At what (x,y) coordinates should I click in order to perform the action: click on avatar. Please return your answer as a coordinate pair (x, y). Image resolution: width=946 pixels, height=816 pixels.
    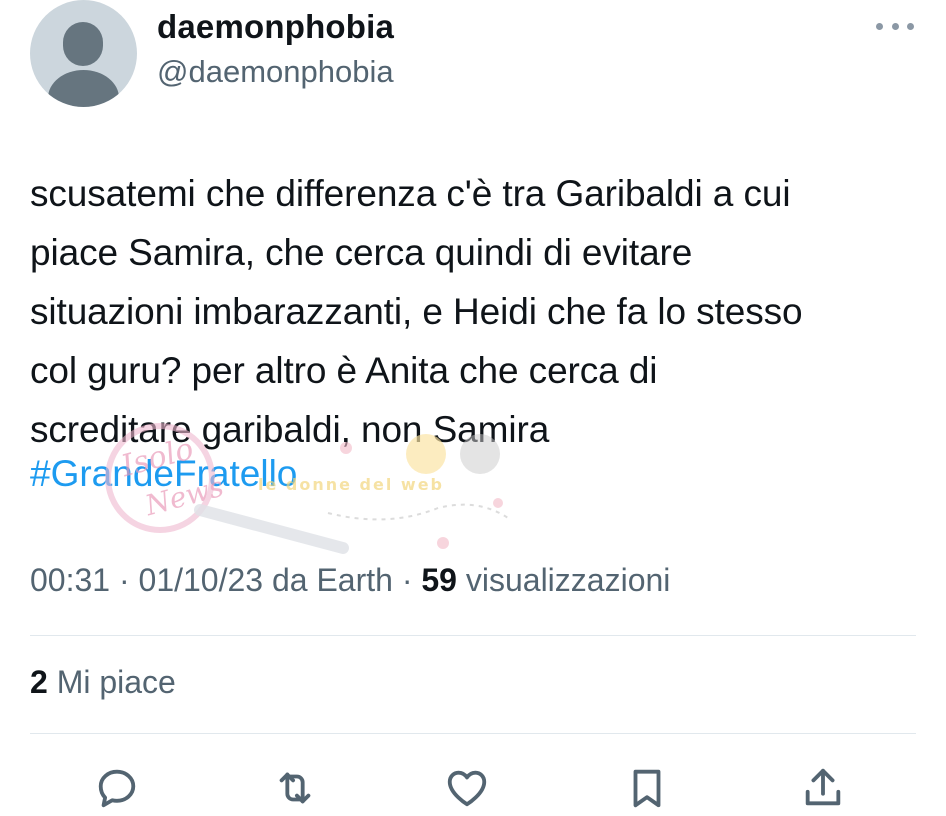
    Looking at the image, I should click on (83, 53).